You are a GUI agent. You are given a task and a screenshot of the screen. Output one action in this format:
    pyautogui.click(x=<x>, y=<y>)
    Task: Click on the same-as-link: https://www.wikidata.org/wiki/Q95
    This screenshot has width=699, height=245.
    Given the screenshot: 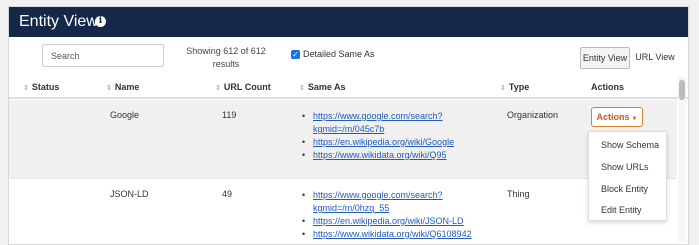 What is the action you would take?
    pyautogui.click(x=376, y=155)
    